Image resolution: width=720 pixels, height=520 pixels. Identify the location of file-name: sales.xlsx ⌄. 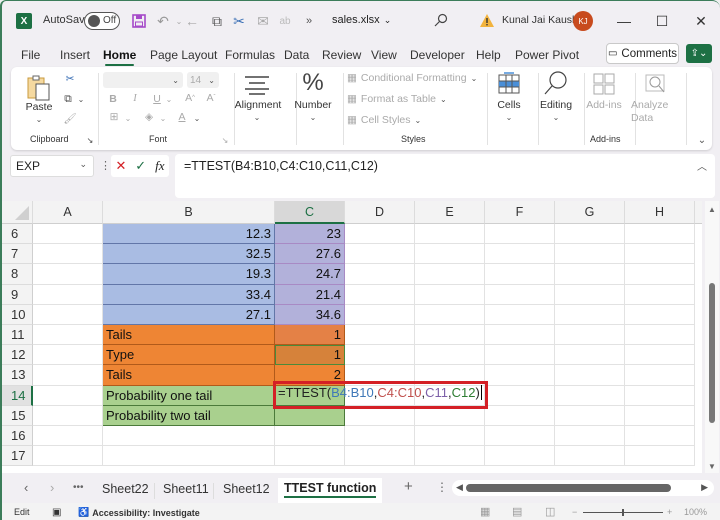
(361, 20).